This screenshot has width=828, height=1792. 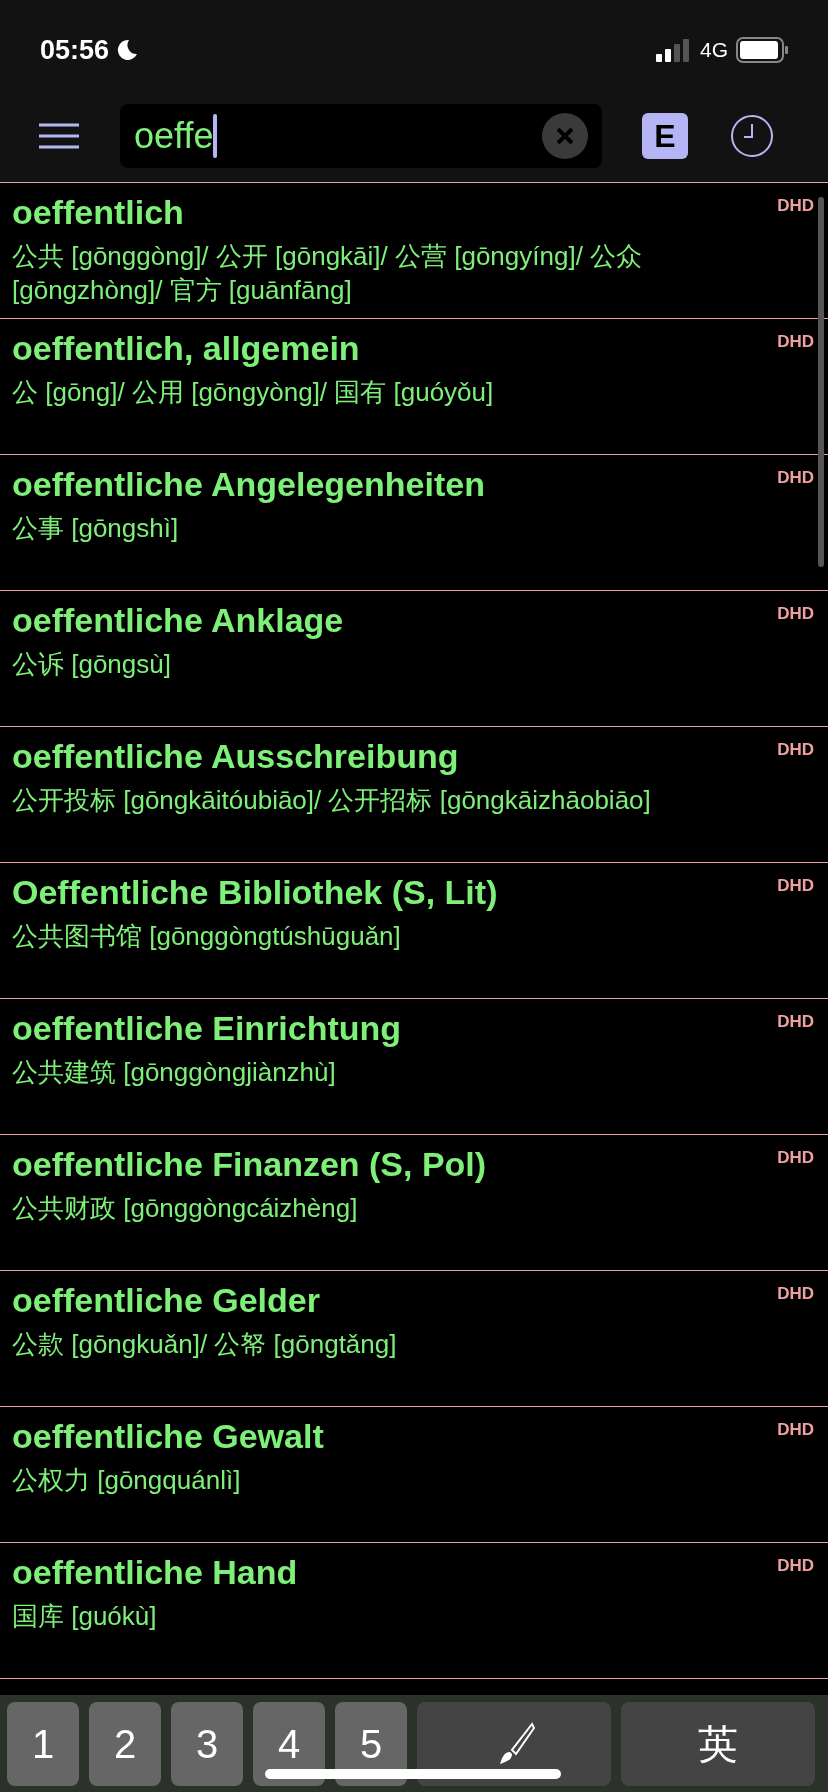 What do you see at coordinates (205, 1344) in the screenshot?
I see `translation: 公款 [gōngkuǎn]/ 公帑 [gōngtǎng]` at bounding box center [205, 1344].